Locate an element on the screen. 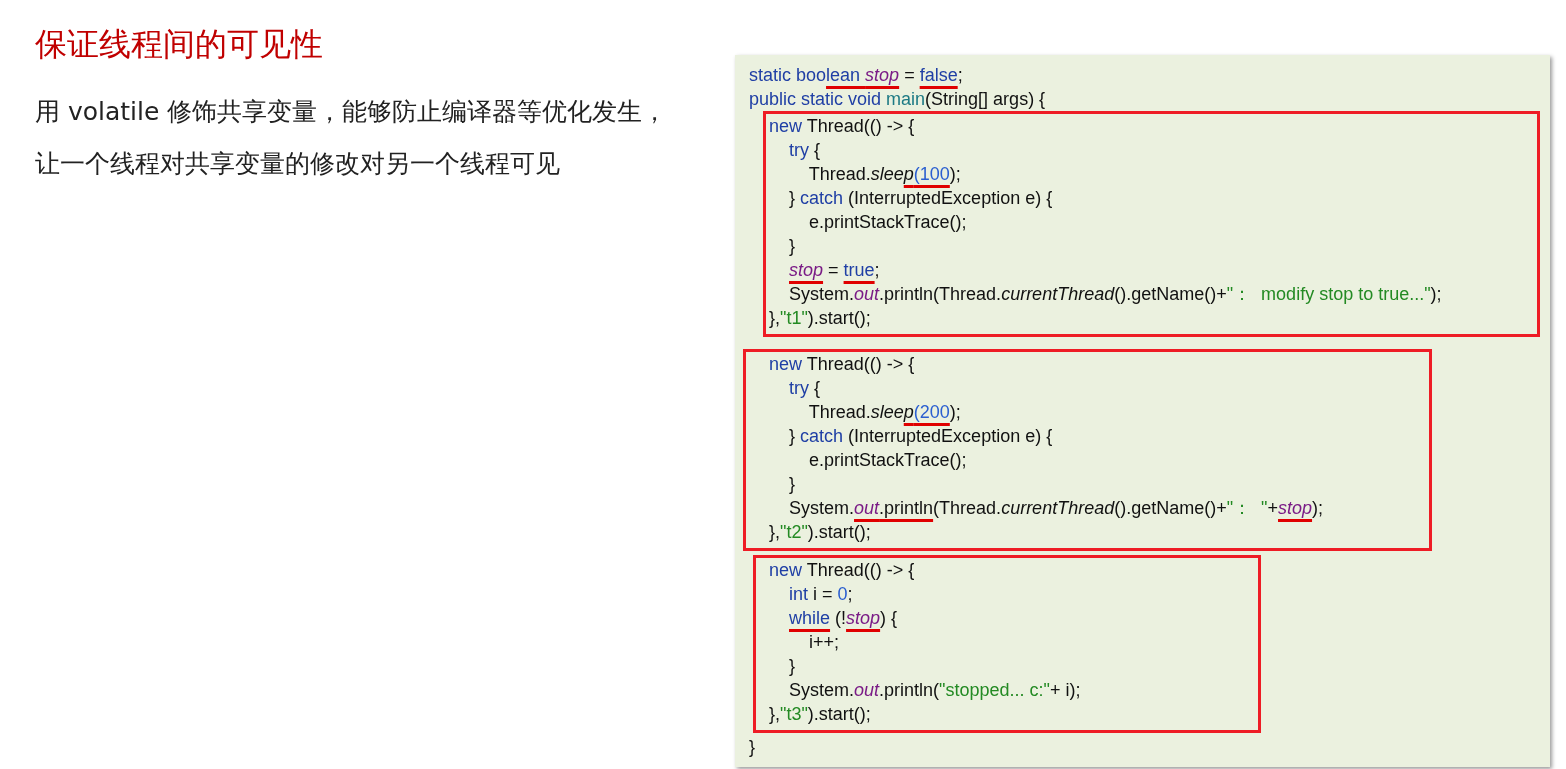 This screenshot has height=769, width=1566. code-line: },"t2").start(); is located at coordinates (819, 532).